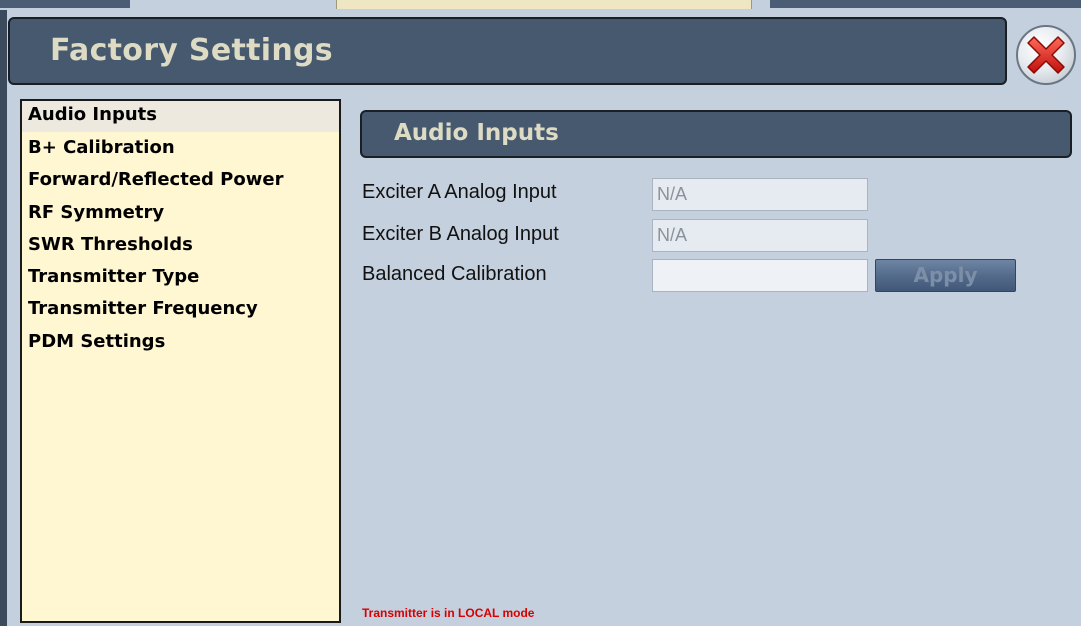  I want to click on section-header: Audio Inputs, so click(716, 134).